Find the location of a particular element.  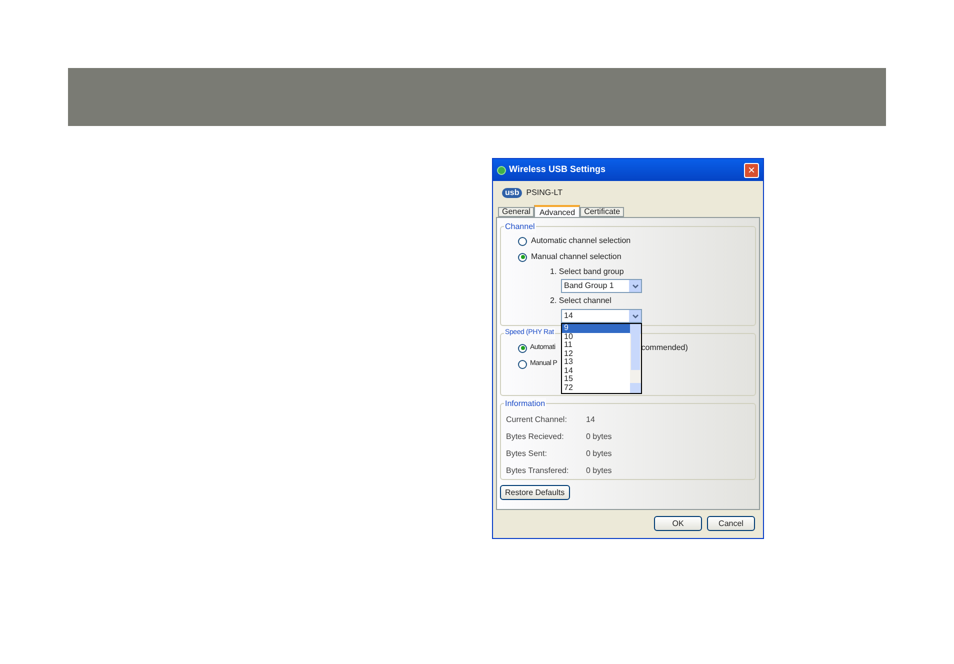

info-value: 14 is located at coordinates (590, 420).